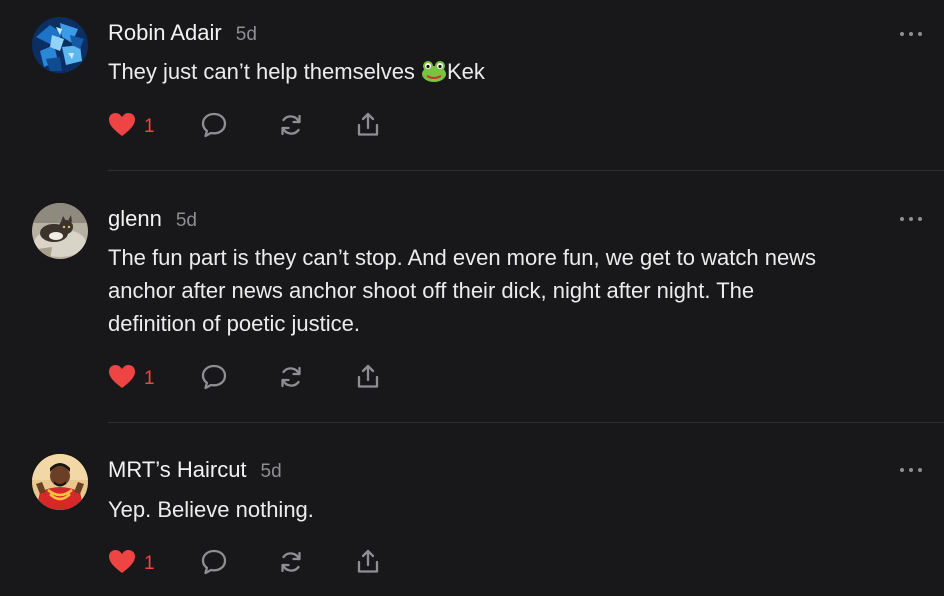 Image resolution: width=944 pixels, height=596 pixels. I want to click on comment-text: Yep. Believe nothing., so click(513, 509).